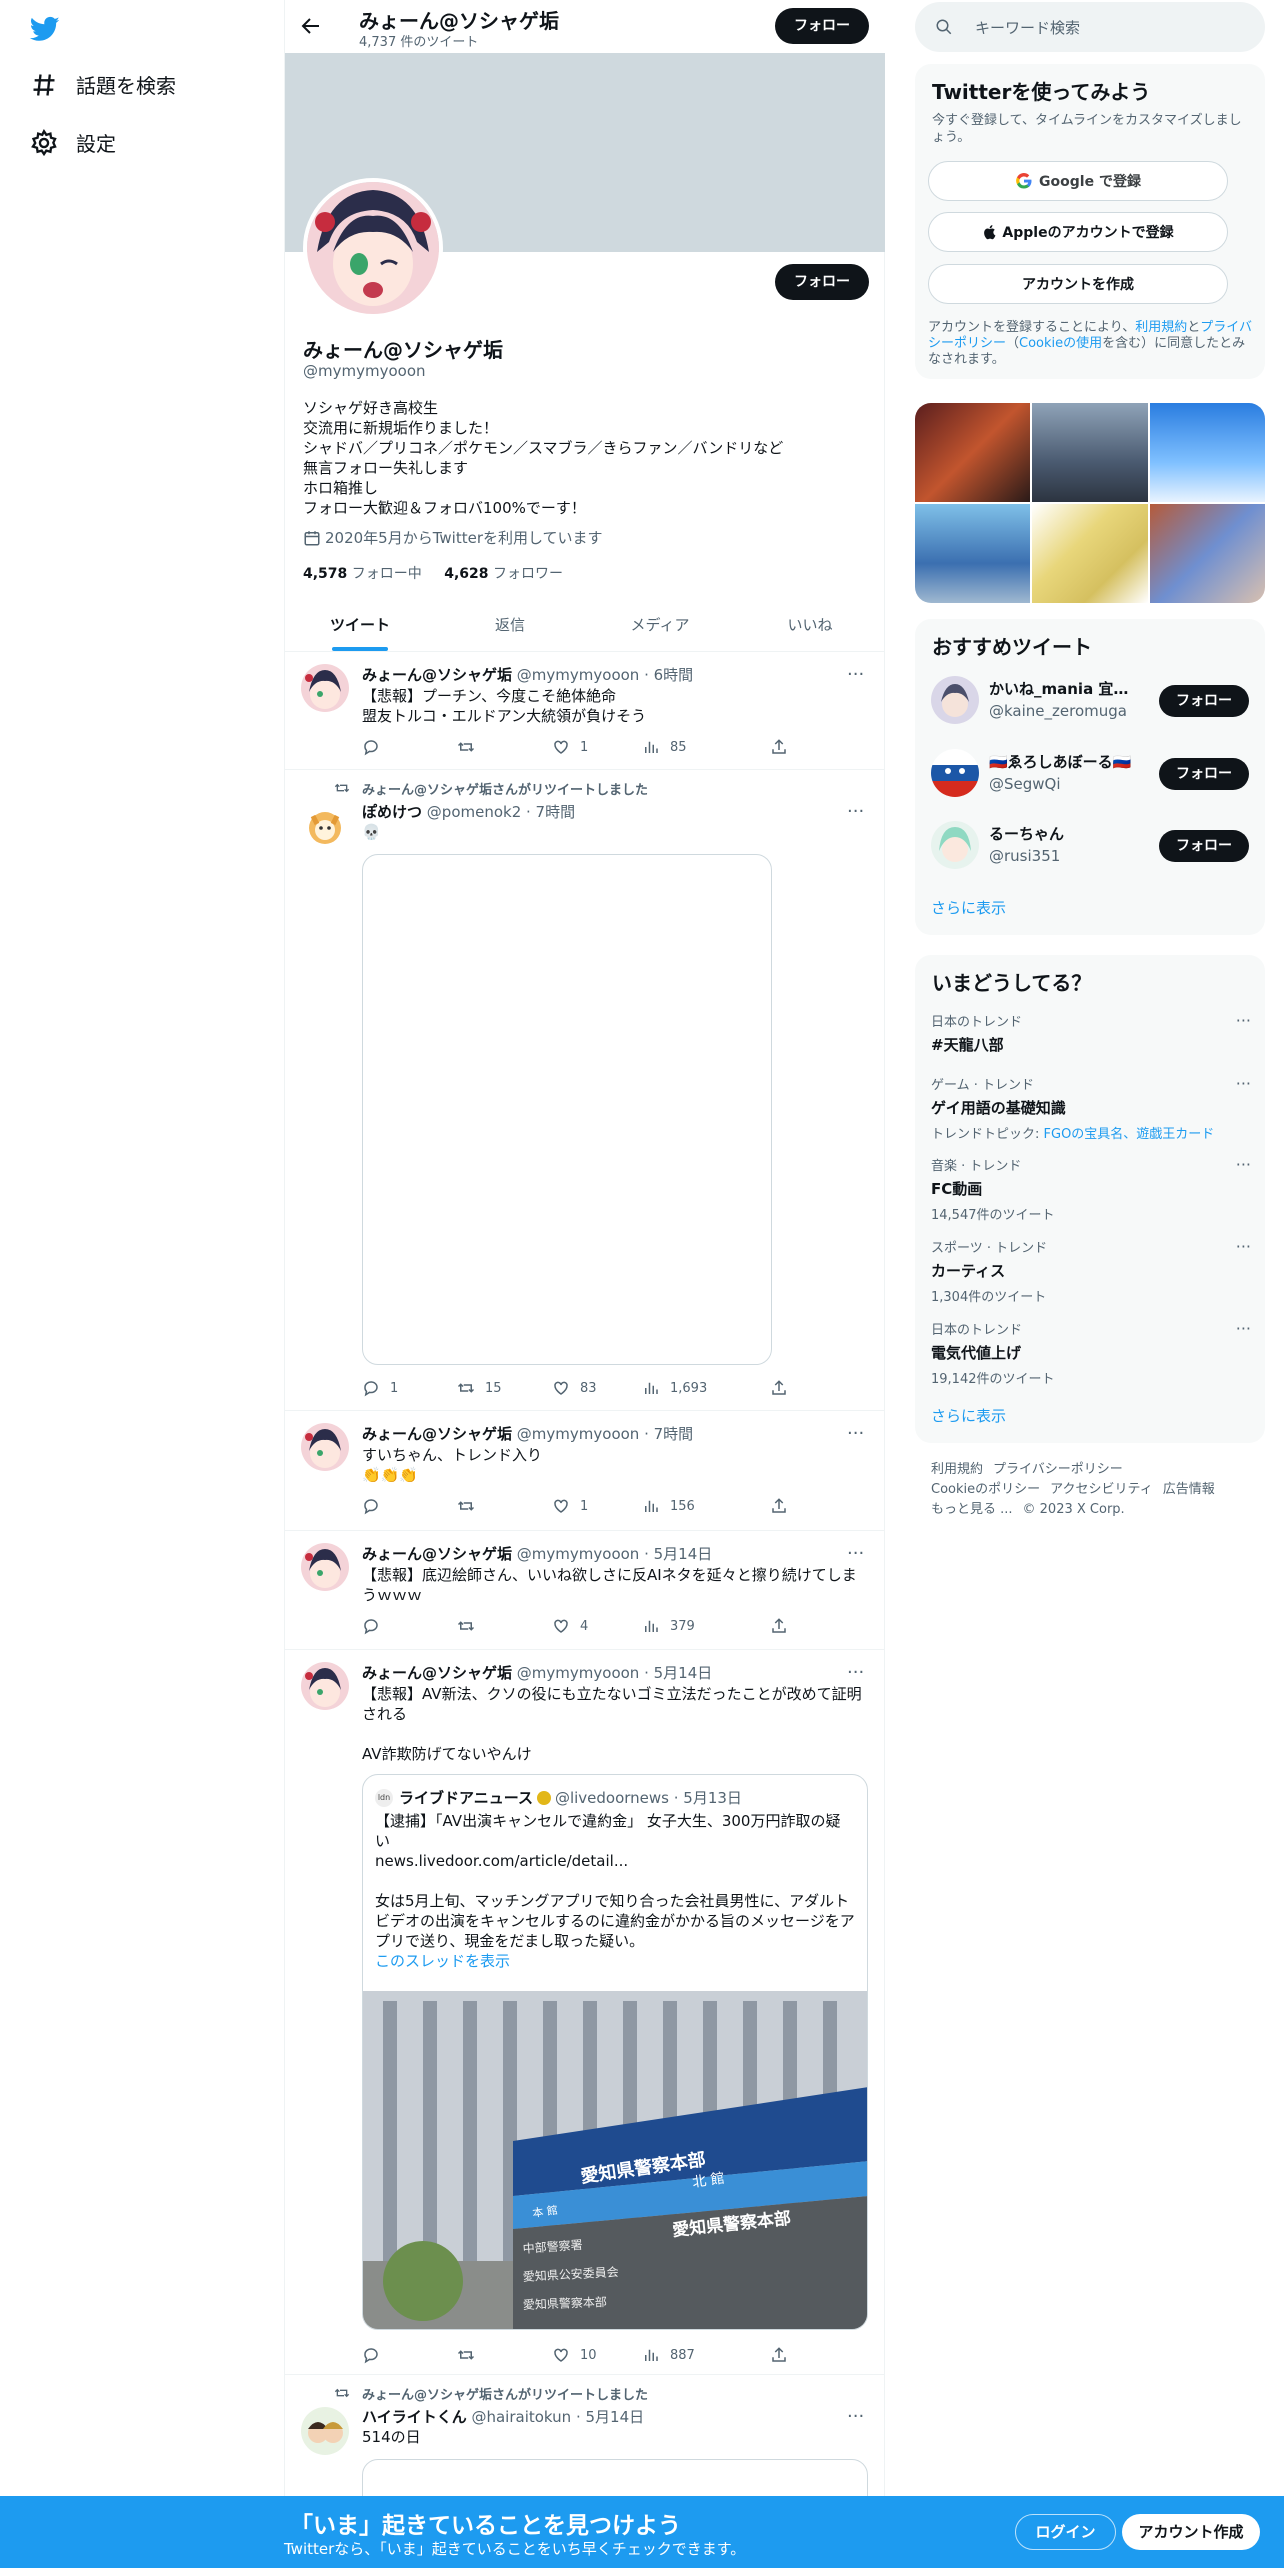 The height and width of the screenshot is (2568, 1284). I want to click on followers-link: 4,628 フォロワー, so click(503, 574).